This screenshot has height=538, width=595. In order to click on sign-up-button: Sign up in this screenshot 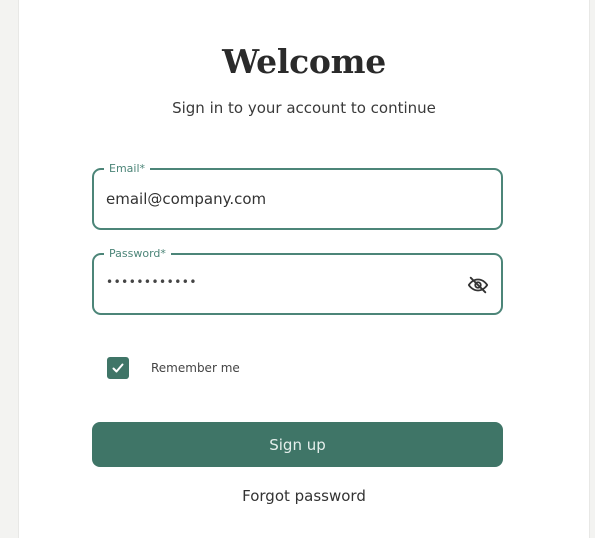, I will do `click(297, 444)`.